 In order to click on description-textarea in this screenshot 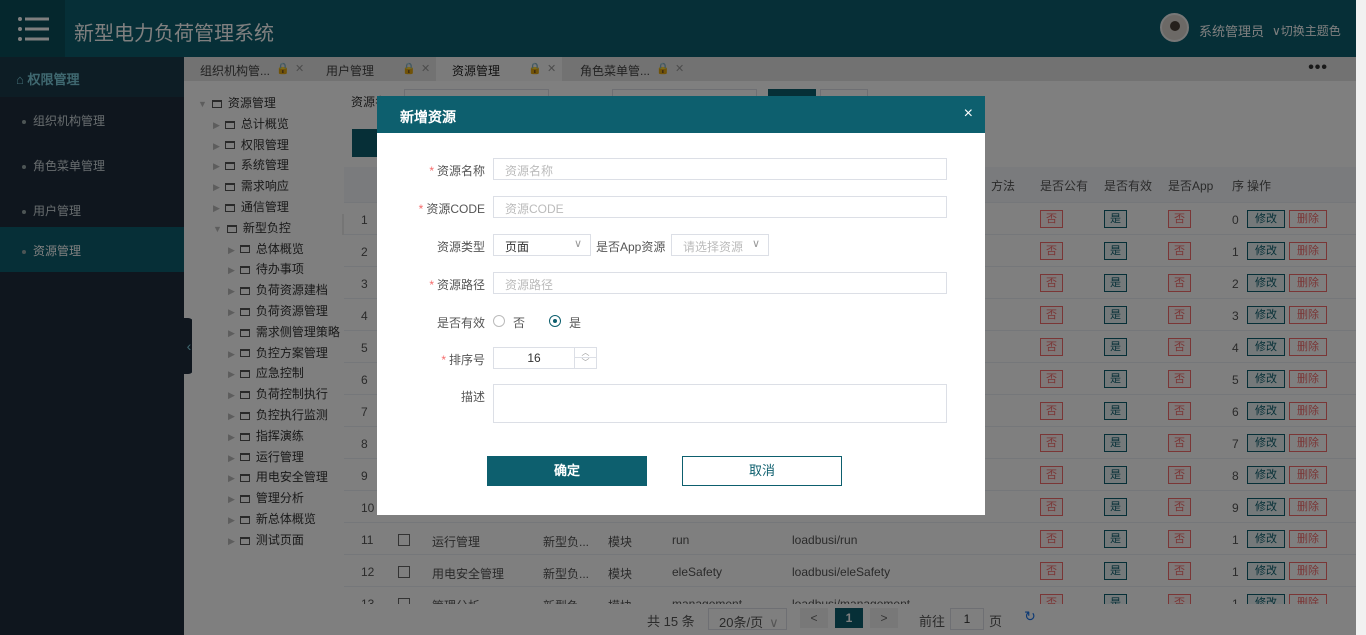, I will do `click(720, 403)`.